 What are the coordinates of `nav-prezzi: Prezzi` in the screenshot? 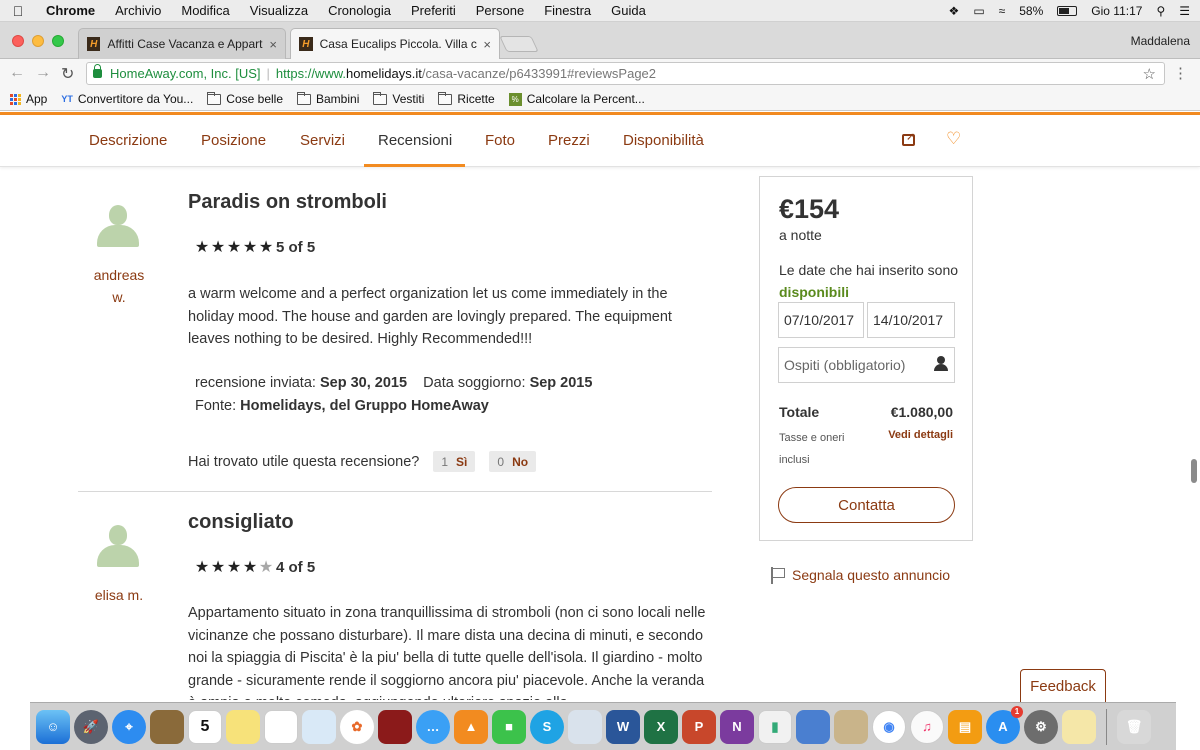 It's located at (569, 140).